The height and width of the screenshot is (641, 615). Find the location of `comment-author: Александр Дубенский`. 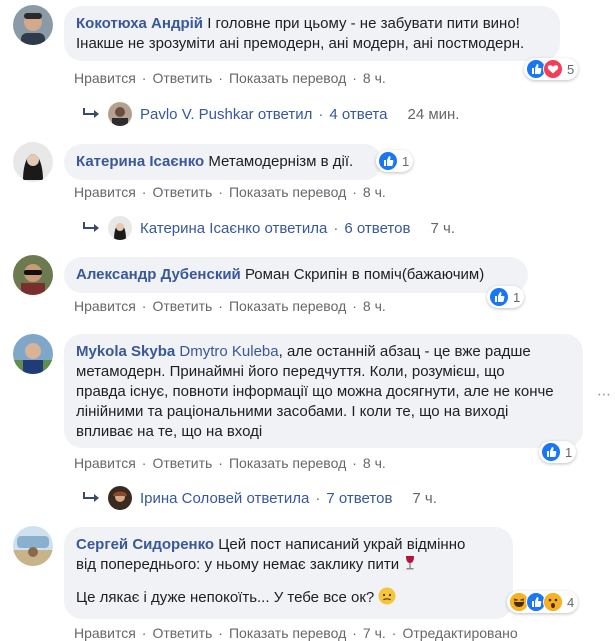

comment-author: Александр Дубенский is located at coordinates (158, 274).